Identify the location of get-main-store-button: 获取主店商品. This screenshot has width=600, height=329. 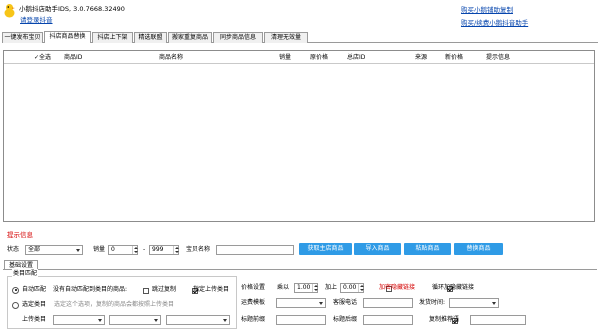
(325, 249).